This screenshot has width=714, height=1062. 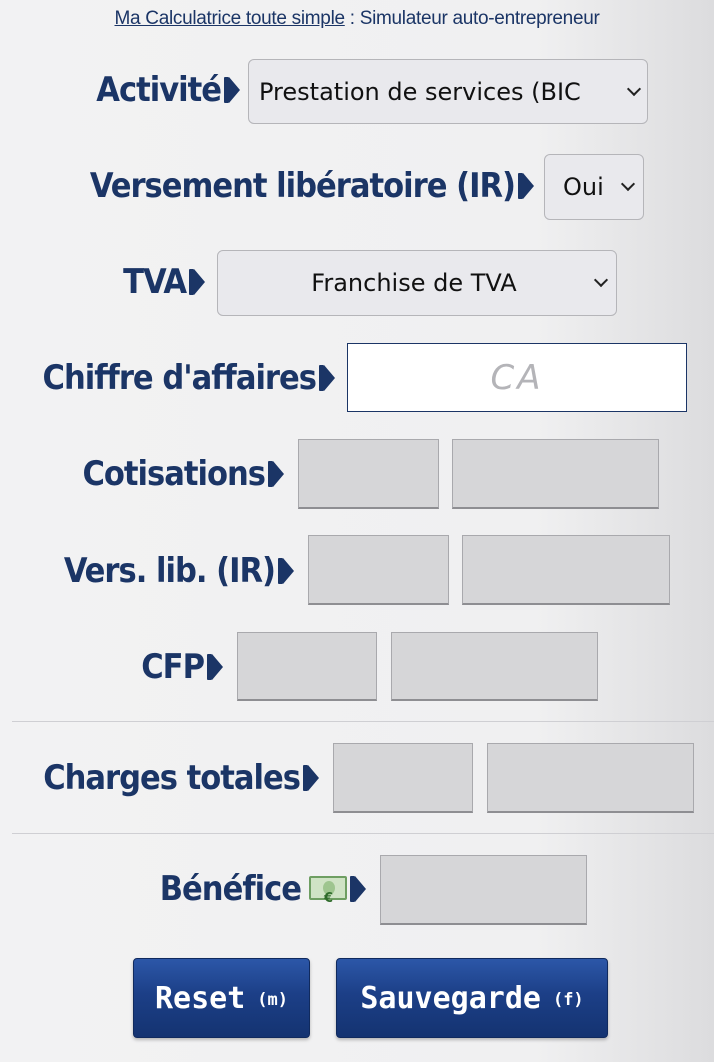 I want to click on money-bill-icon, so click(x=328, y=897).